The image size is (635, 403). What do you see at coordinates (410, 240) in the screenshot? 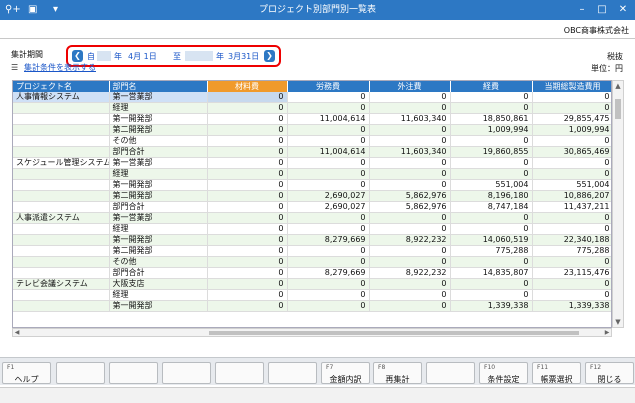
I see `cell-outsource: 8,922,232` at bounding box center [410, 240].